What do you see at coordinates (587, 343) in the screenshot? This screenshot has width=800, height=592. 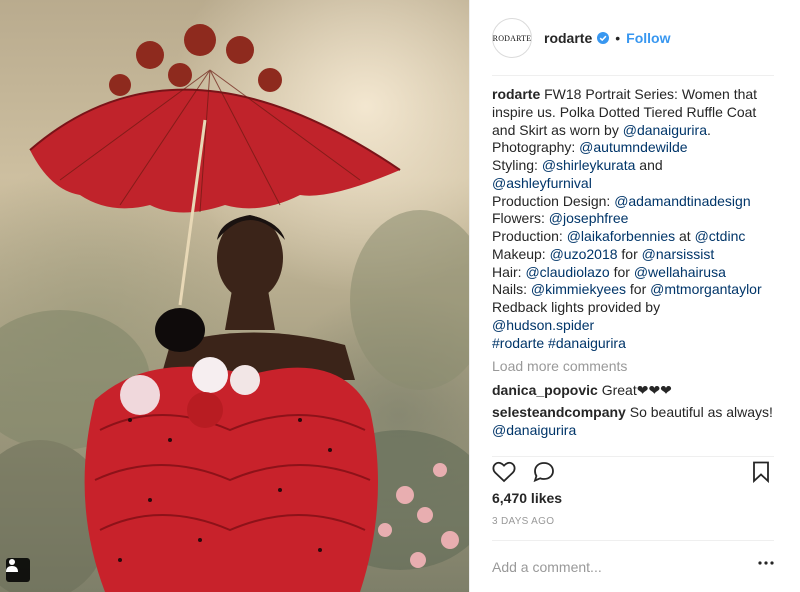 I see `hashtag-link: #danaigurira` at bounding box center [587, 343].